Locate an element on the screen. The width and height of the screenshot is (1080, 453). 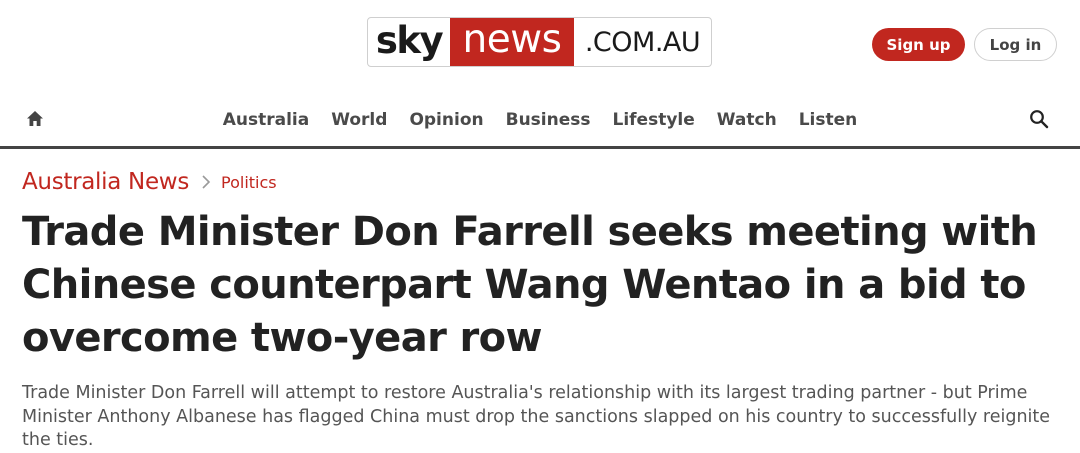
signup-button: Sign up is located at coordinates (918, 44).